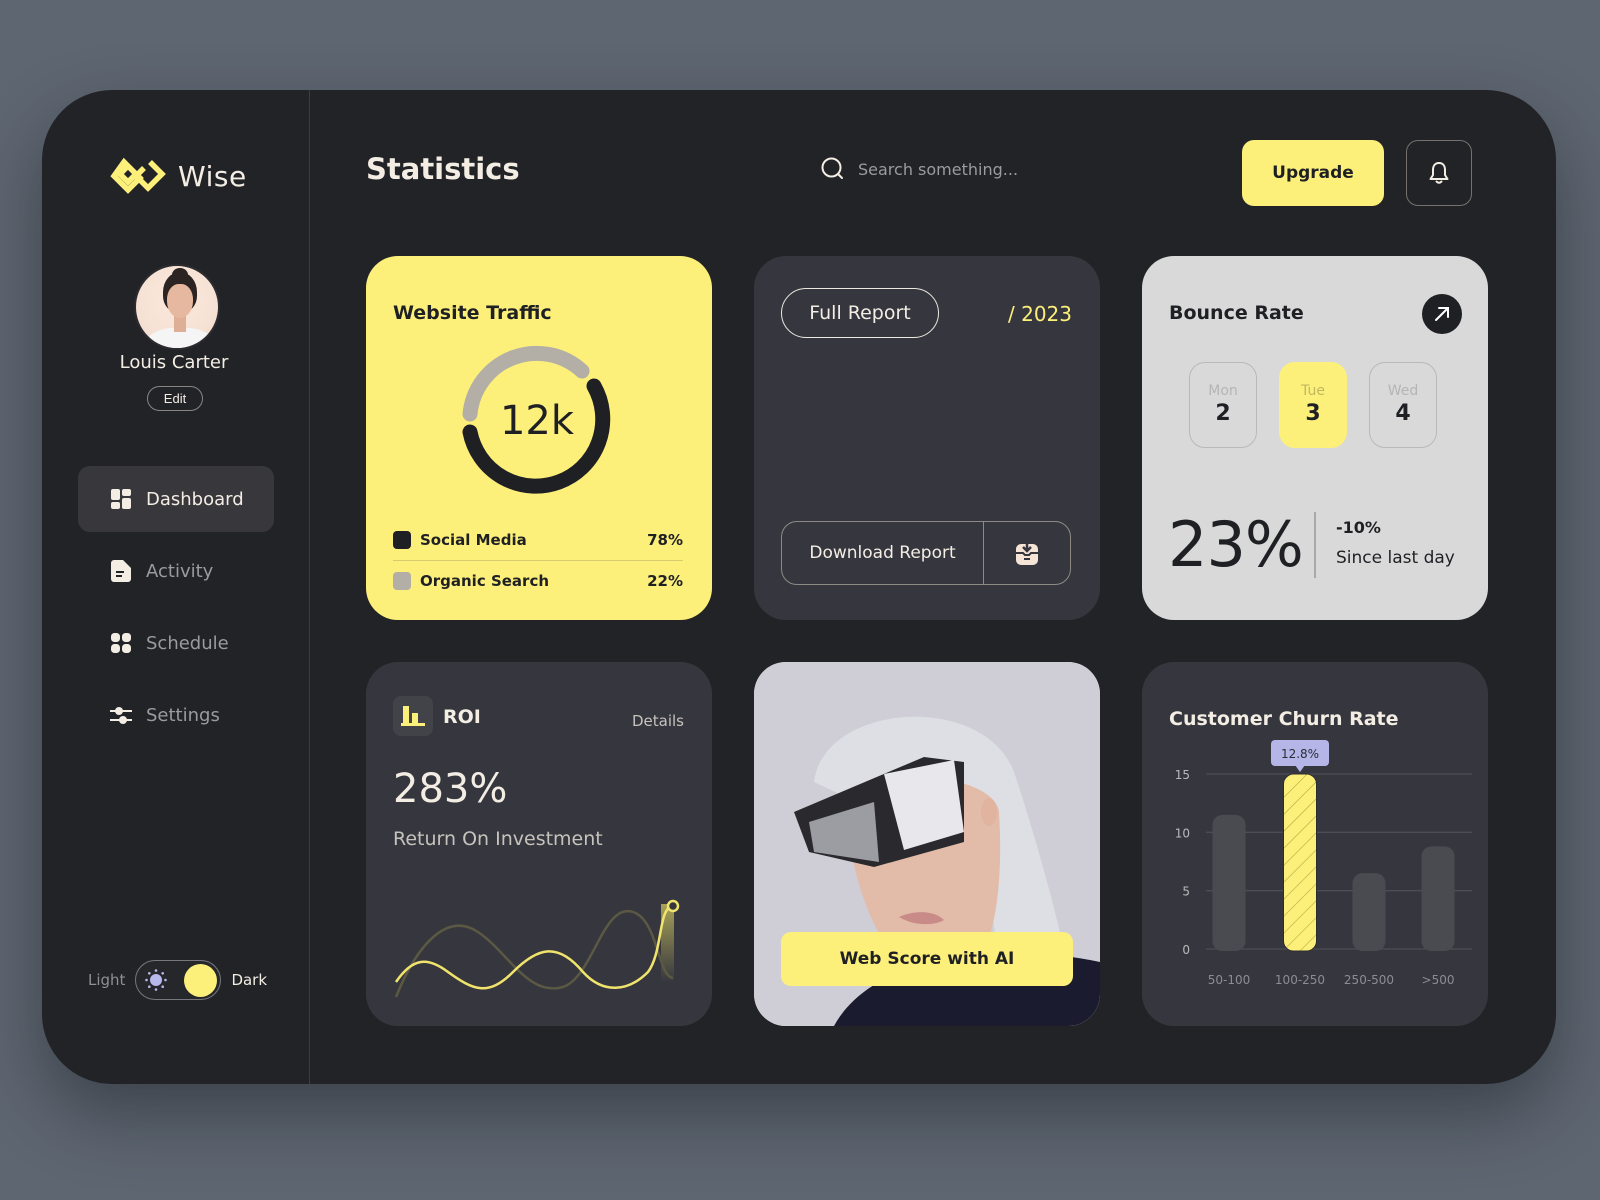 Image resolution: width=1600 pixels, height=1200 pixels. Describe the element at coordinates (195, 499) in the screenshot. I see `sidebar-item-label: Dashboard` at that location.